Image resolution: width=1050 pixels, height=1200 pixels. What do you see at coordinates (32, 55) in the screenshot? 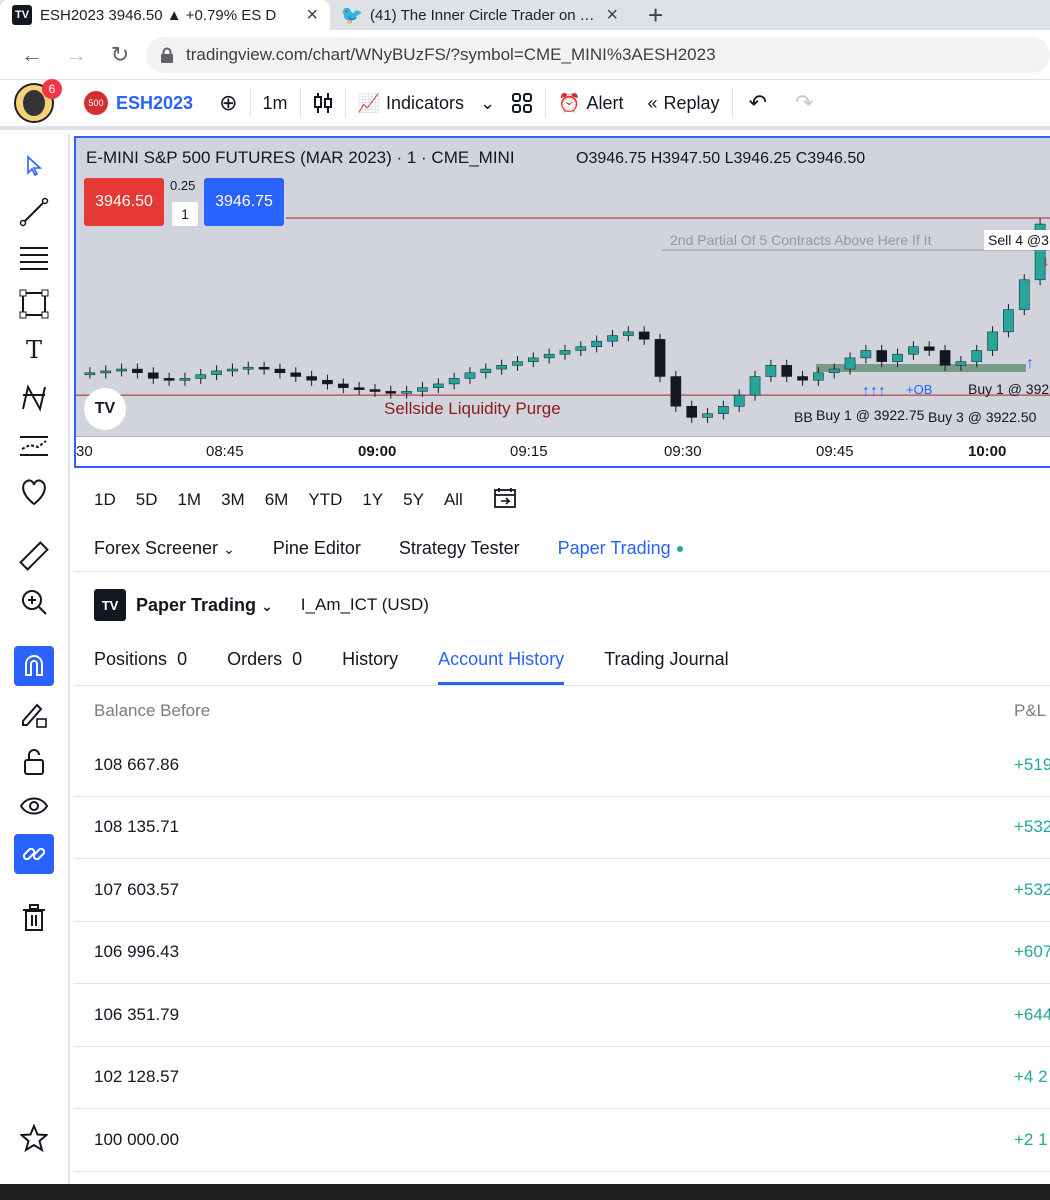
I see `back-arrow-icon: ←` at bounding box center [32, 55].